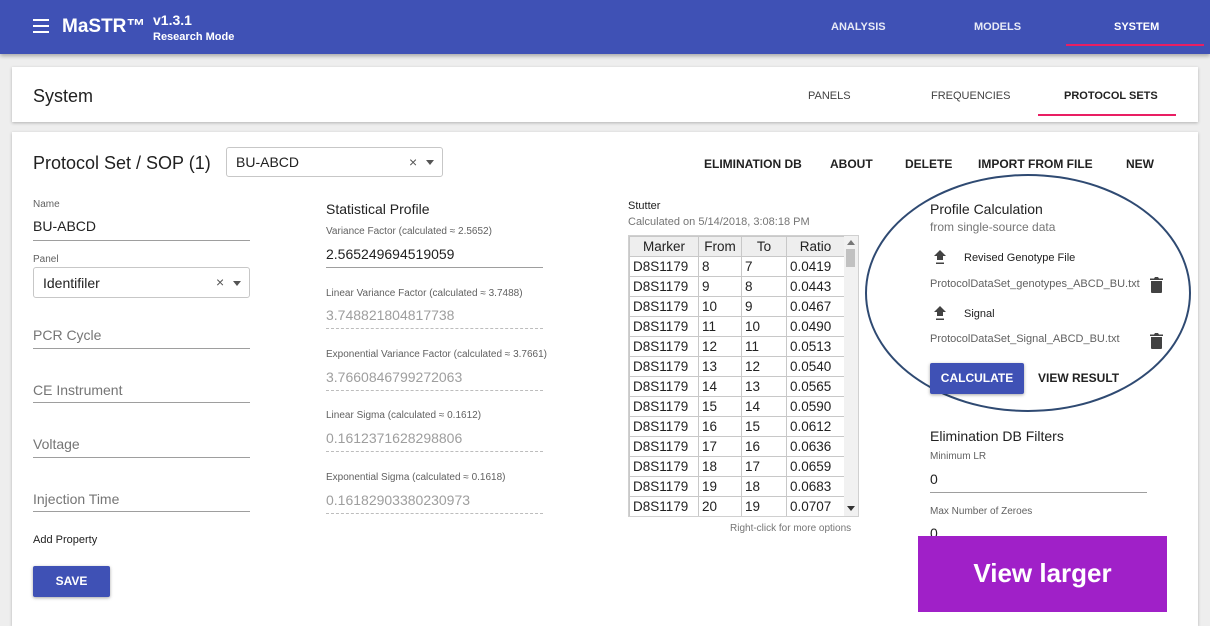 Image resolution: width=1210 pixels, height=626 pixels. Describe the element at coordinates (815, 386) in the screenshot. I see `table-cell: 0.0565` at that location.